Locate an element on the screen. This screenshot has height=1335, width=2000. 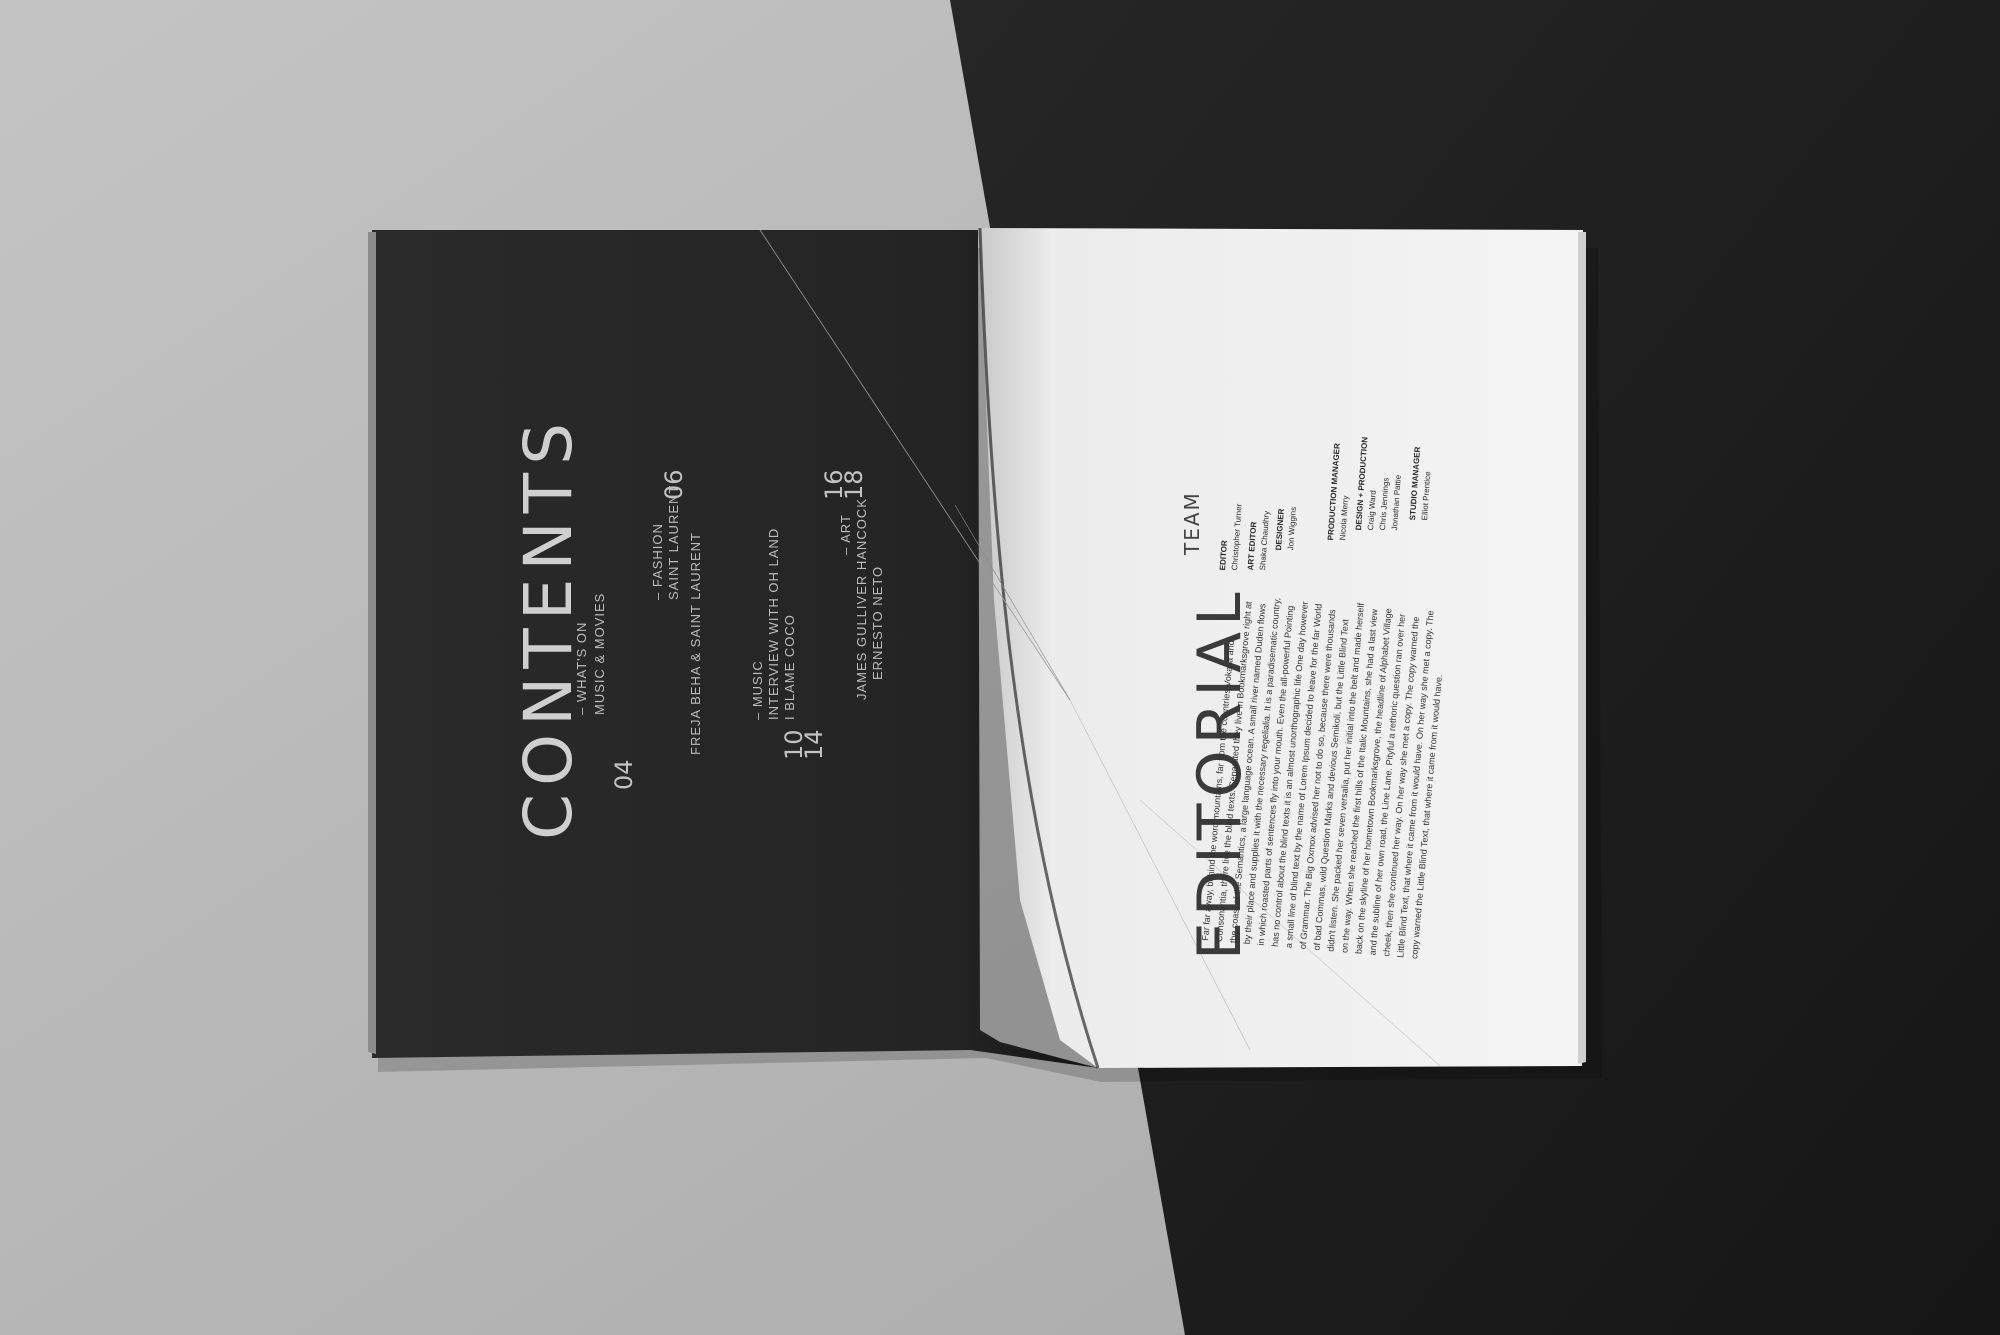
team-name: Nicola Merry is located at coordinates (1344, 518).